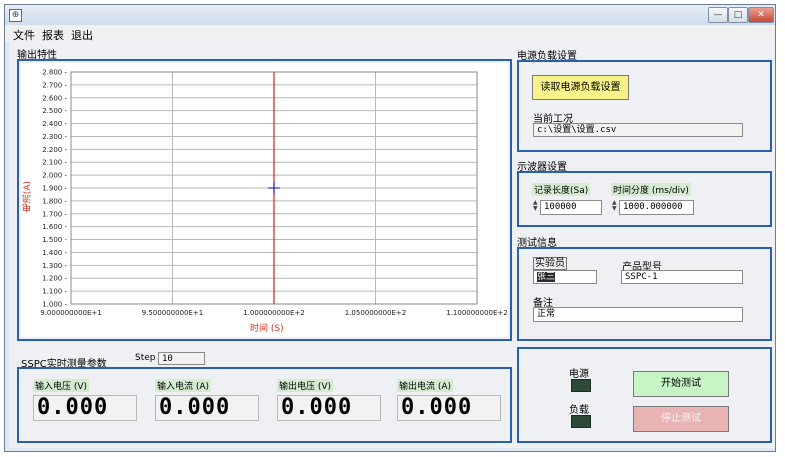  Describe the element at coordinates (718, 15) in the screenshot. I see `minimize-button: —` at that location.